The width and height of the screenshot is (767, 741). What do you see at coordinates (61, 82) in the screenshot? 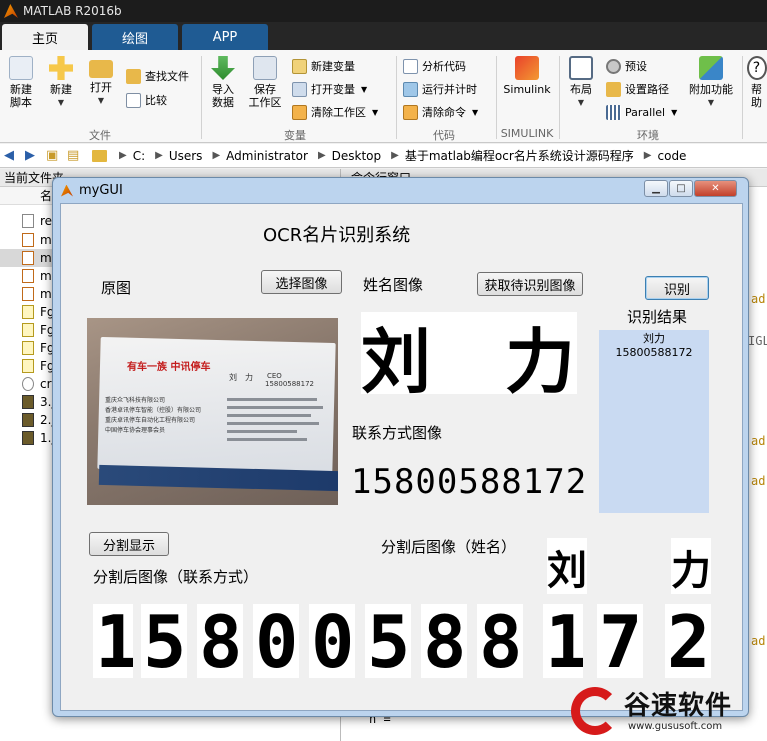
I see `new-button: 新建 ▼` at bounding box center [61, 82].